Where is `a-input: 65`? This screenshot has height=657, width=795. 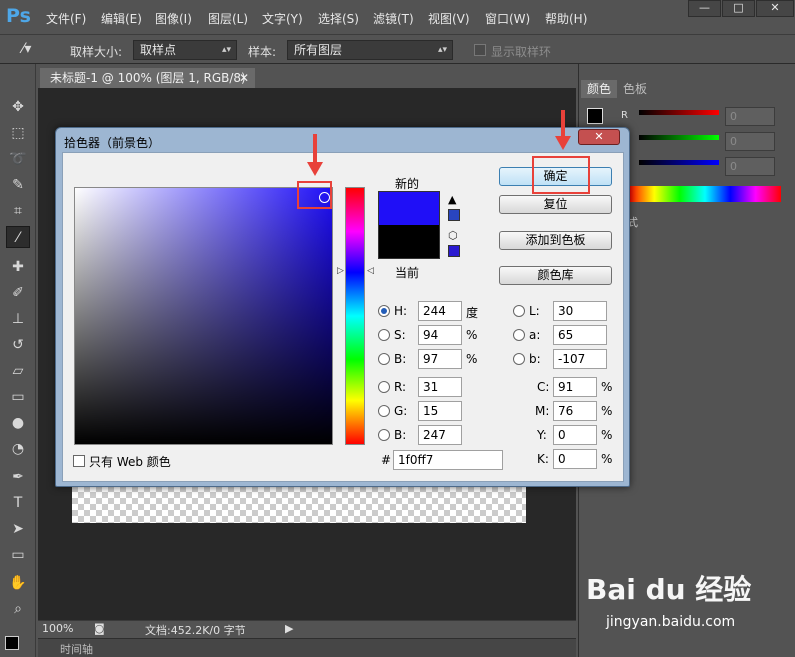 a-input: 65 is located at coordinates (580, 335).